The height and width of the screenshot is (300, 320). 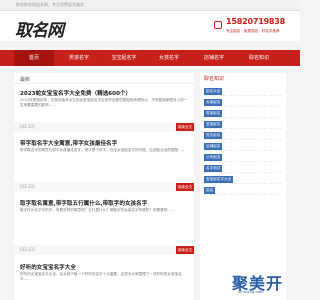 What do you see at coordinates (150, 5) in the screenshot?
I see `top-bar: 取名取名网起名网，专注免费起名服务` at bounding box center [150, 5].